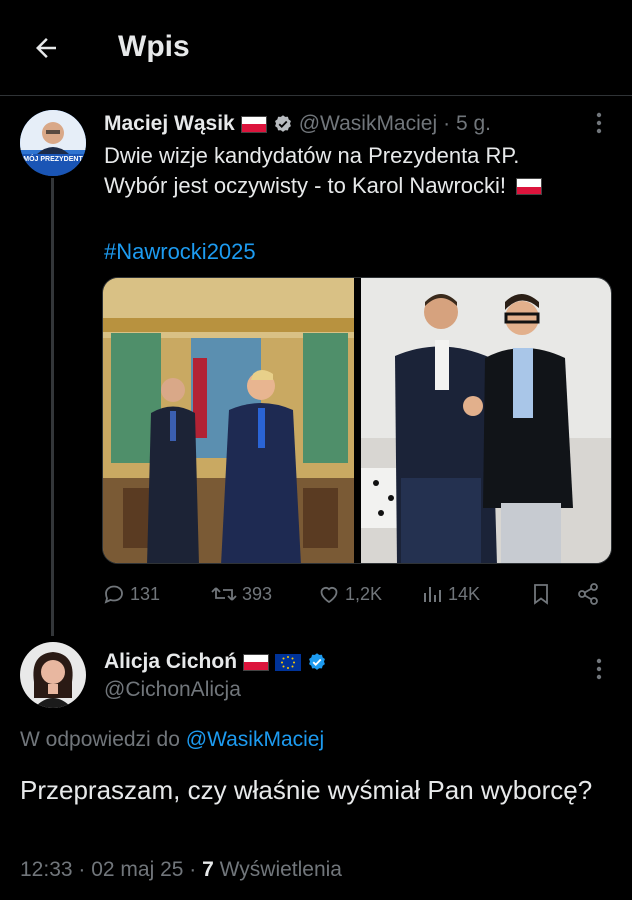 Image resolution: width=632 pixels, height=900 pixels. I want to click on reply-views-count: 7, so click(208, 869).